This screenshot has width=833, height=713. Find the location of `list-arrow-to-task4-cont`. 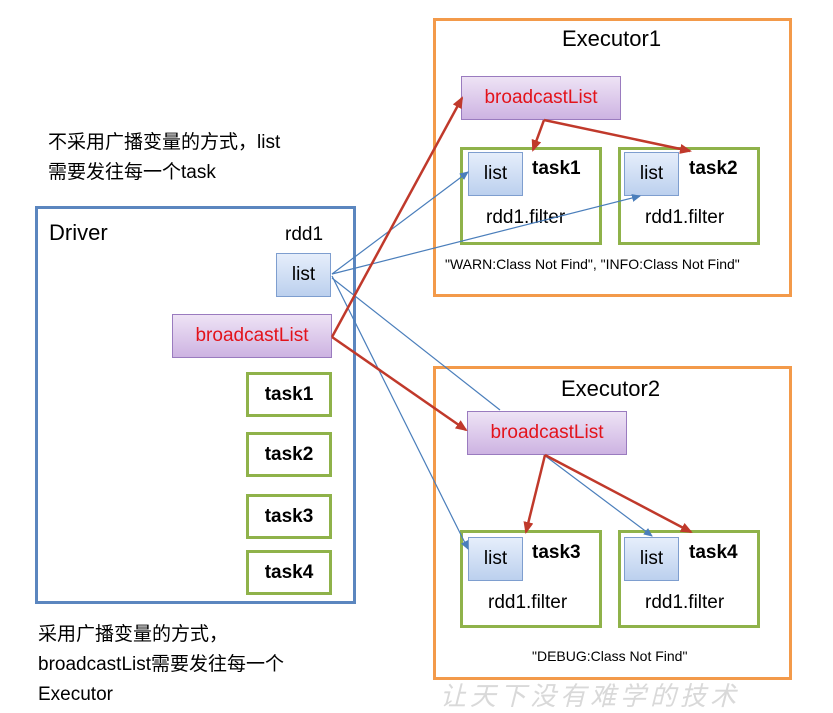

list-arrow-to-task4-cont is located at coordinates (598, 495).